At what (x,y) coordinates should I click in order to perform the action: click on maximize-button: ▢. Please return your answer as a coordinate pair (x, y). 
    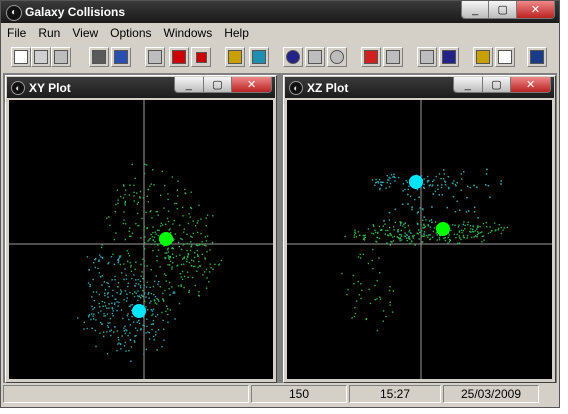
    Looking at the image, I should click on (503, 9).